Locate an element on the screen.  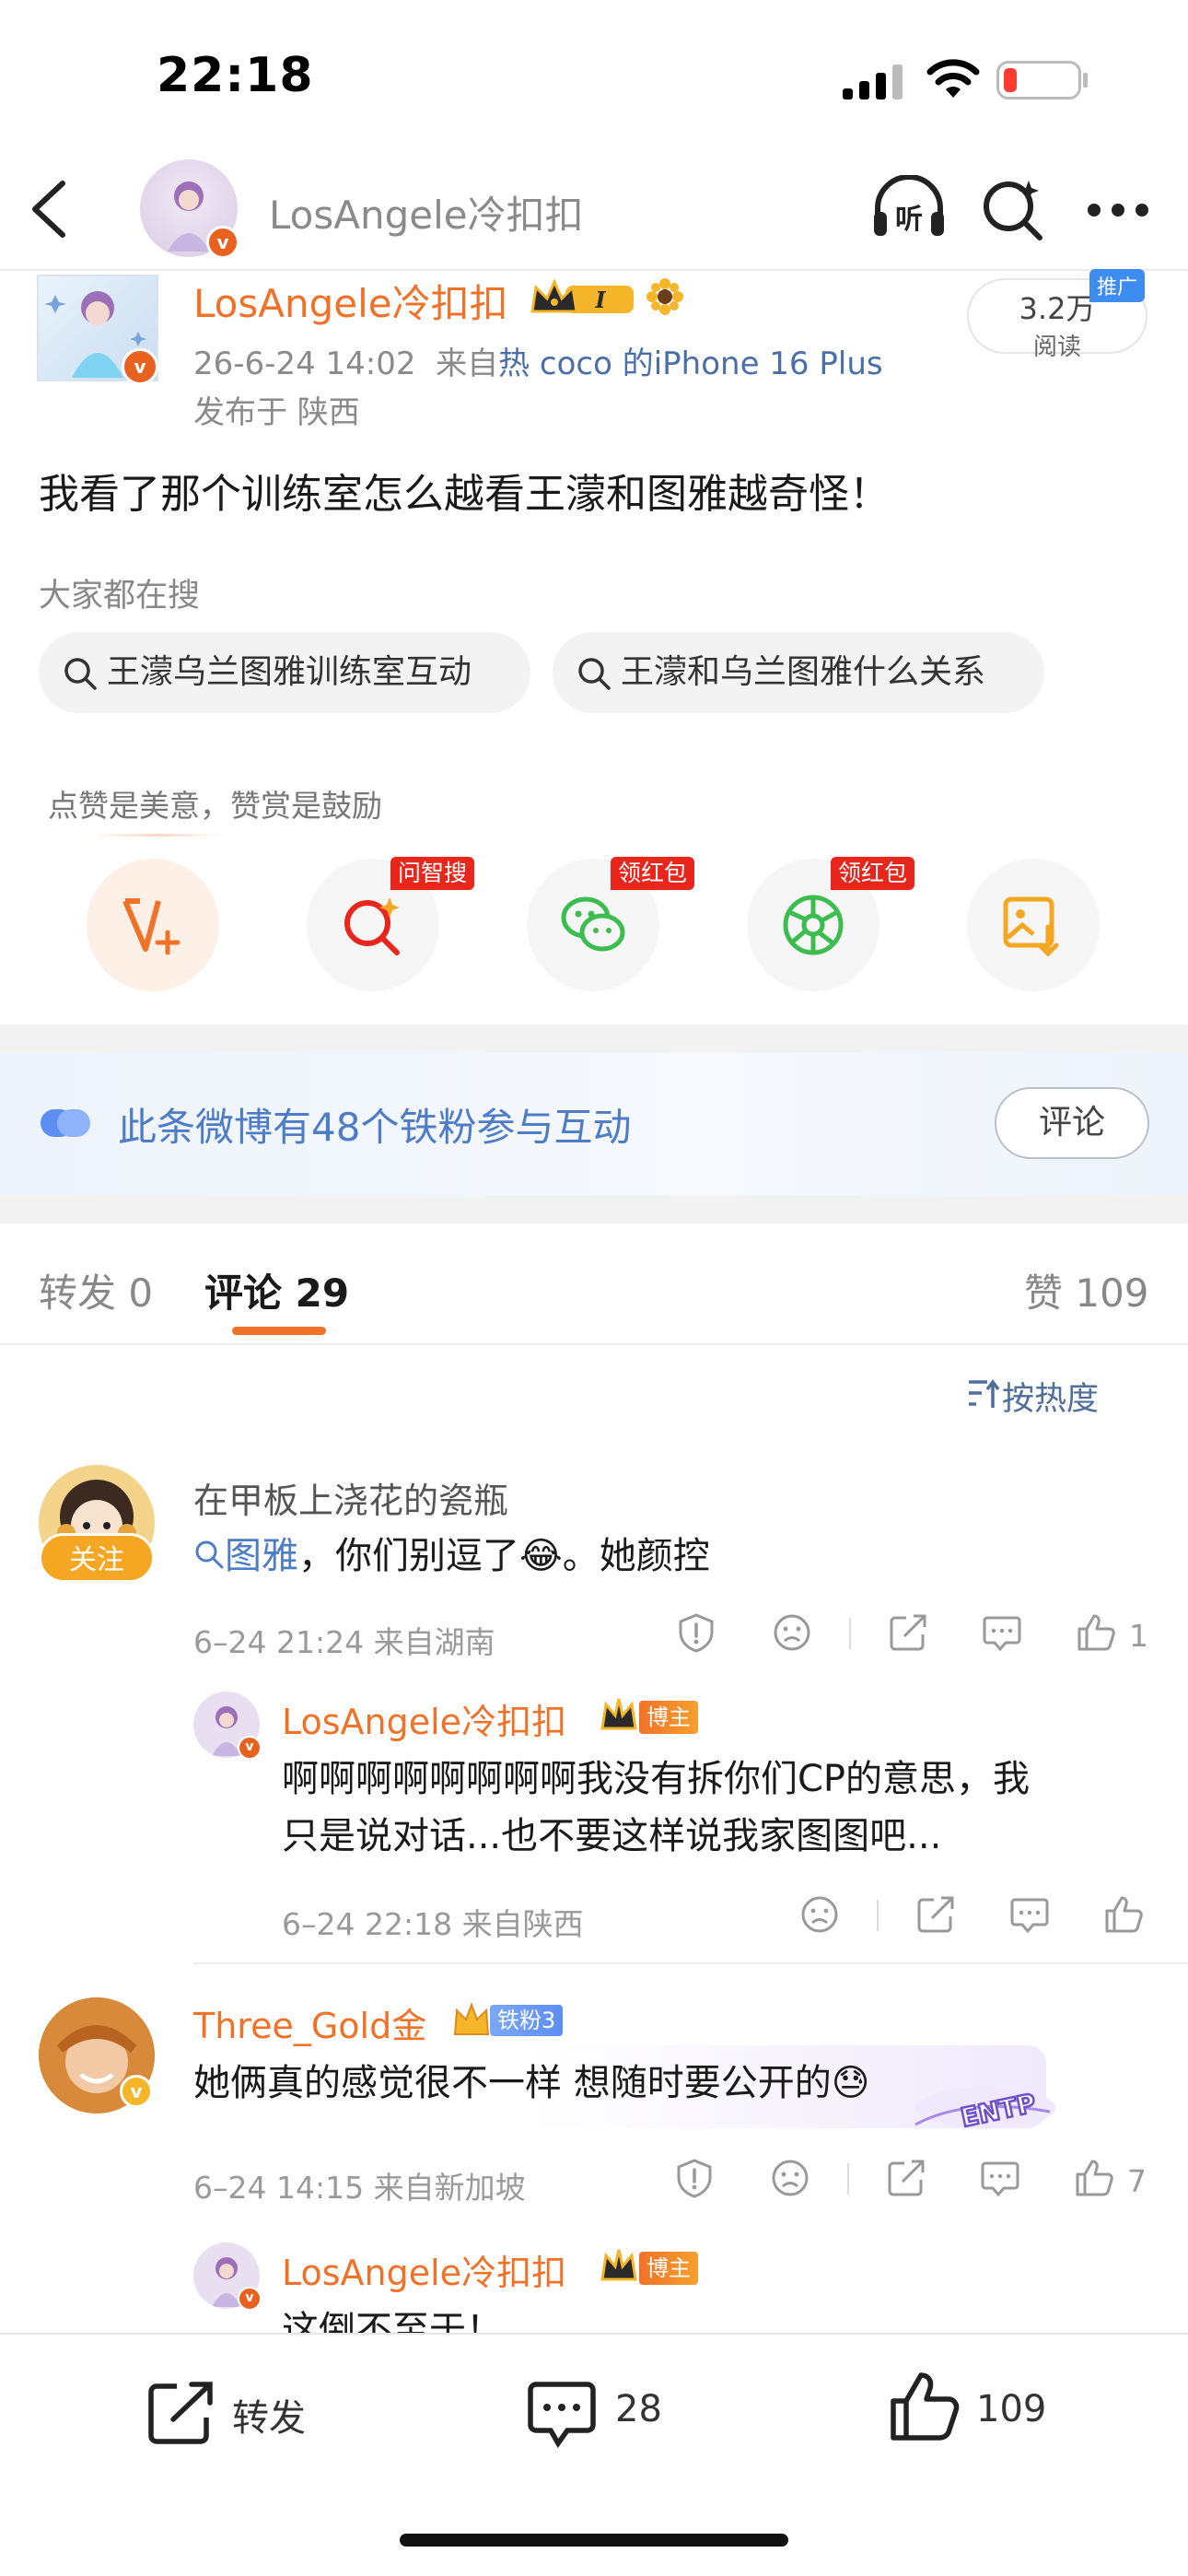
save-image-icon is located at coordinates (1031, 926).